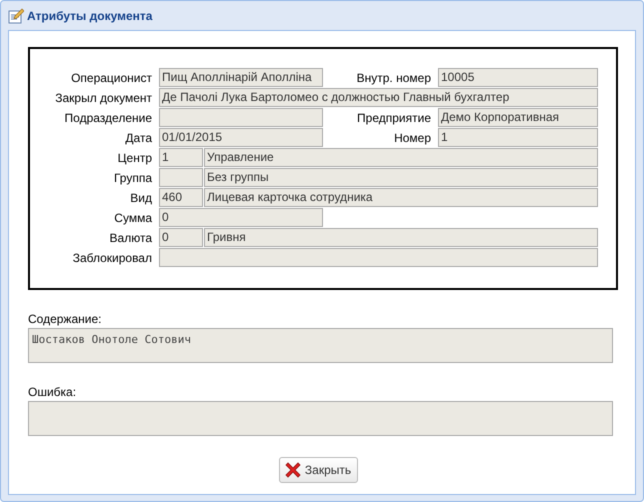  What do you see at coordinates (53, 392) in the screenshot?
I see `error-label: Ошибка:` at bounding box center [53, 392].